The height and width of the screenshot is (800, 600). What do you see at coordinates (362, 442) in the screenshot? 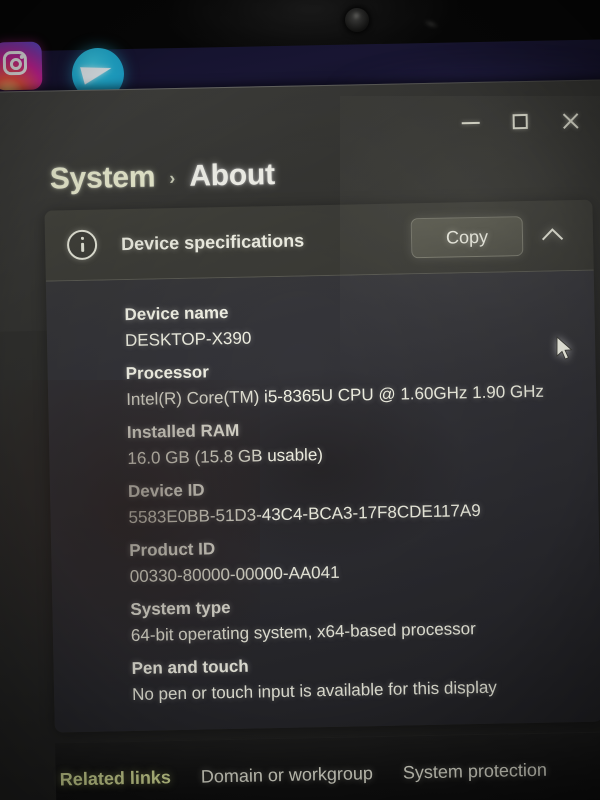
I see `spec-row-installed-ram: Installed RAM 16.0 GB (15.8 GB usable)` at bounding box center [362, 442].